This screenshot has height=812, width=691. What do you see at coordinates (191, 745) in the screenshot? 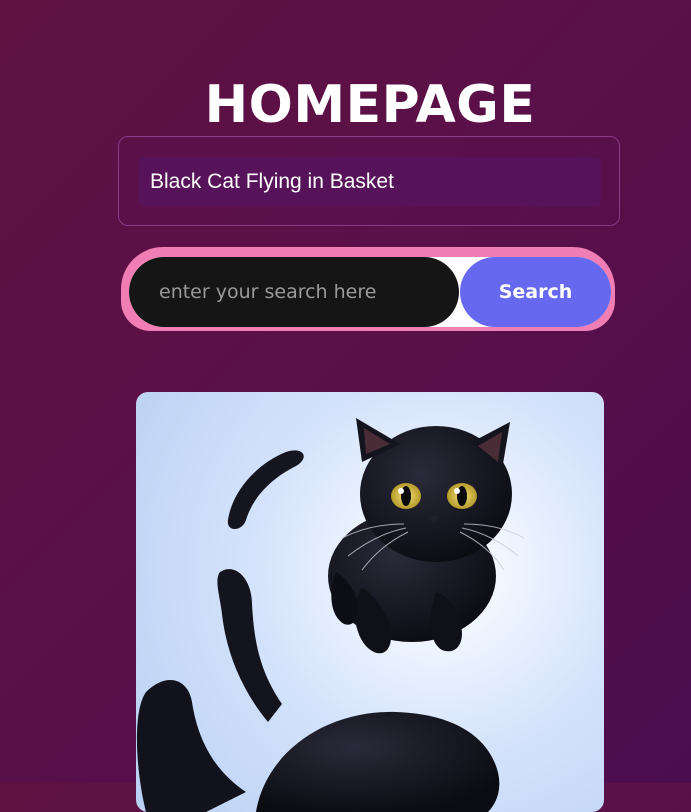
I see `lower-cat-tail` at bounding box center [191, 745].